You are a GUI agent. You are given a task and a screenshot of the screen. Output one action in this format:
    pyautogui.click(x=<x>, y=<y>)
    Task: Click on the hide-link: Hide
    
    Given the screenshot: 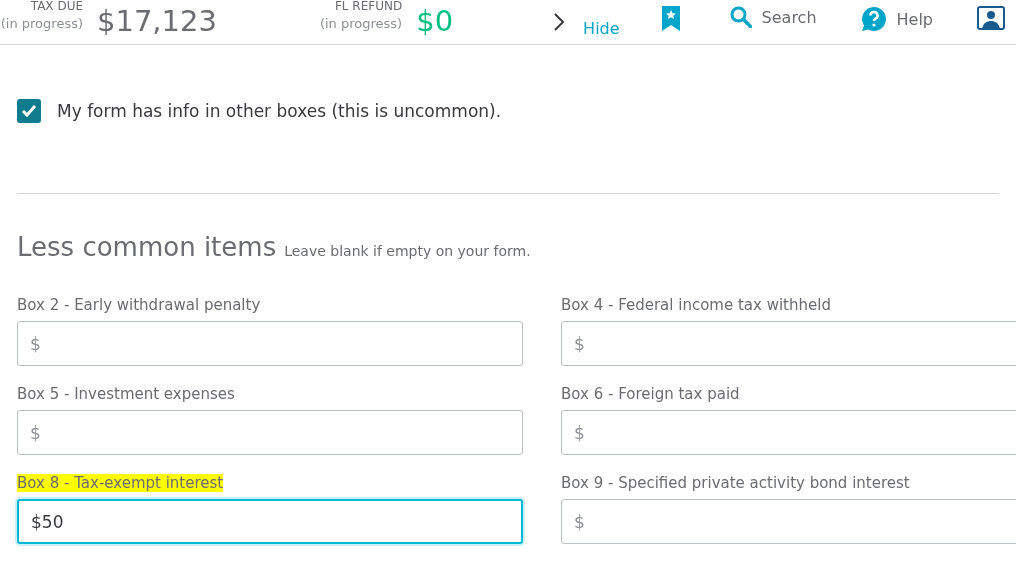 What is the action you would take?
    pyautogui.click(x=601, y=28)
    